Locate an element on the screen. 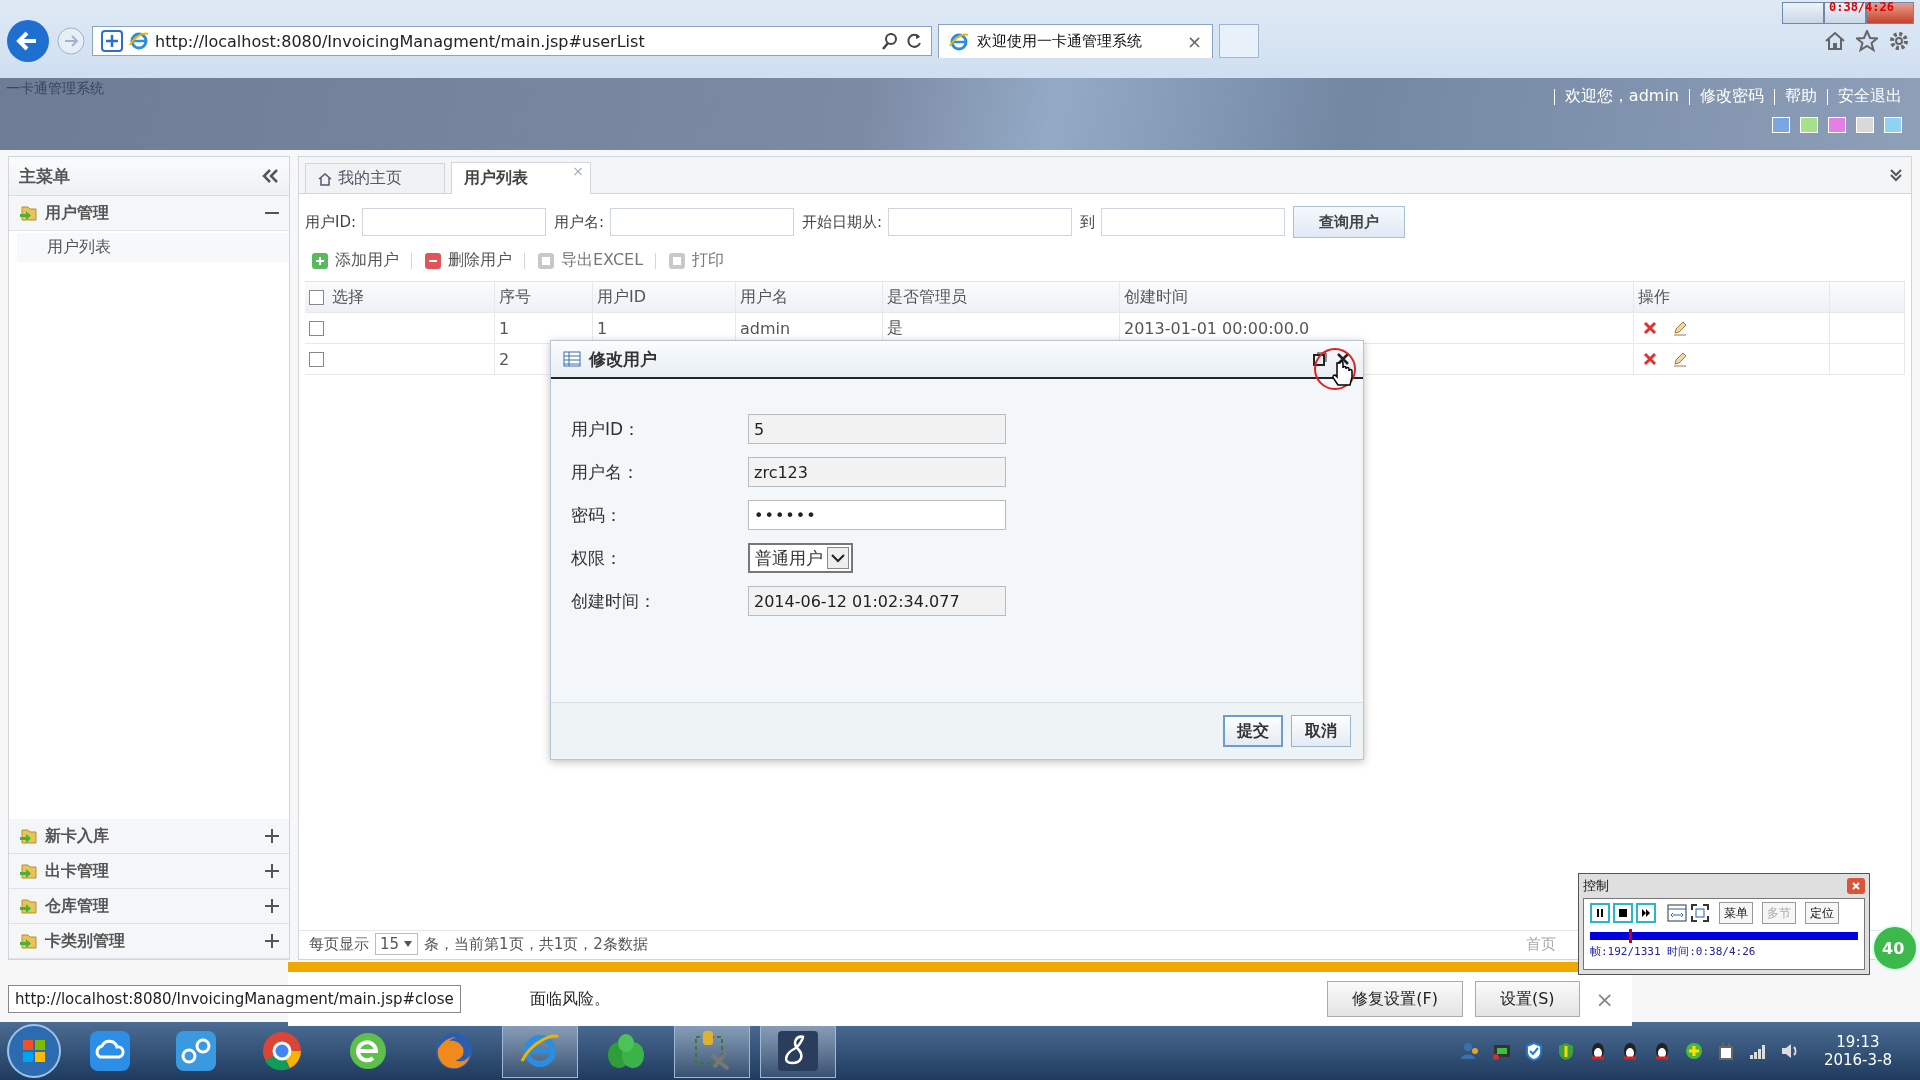 The width and height of the screenshot is (1920, 1080). tab: 我的主页 is located at coordinates (375, 178).